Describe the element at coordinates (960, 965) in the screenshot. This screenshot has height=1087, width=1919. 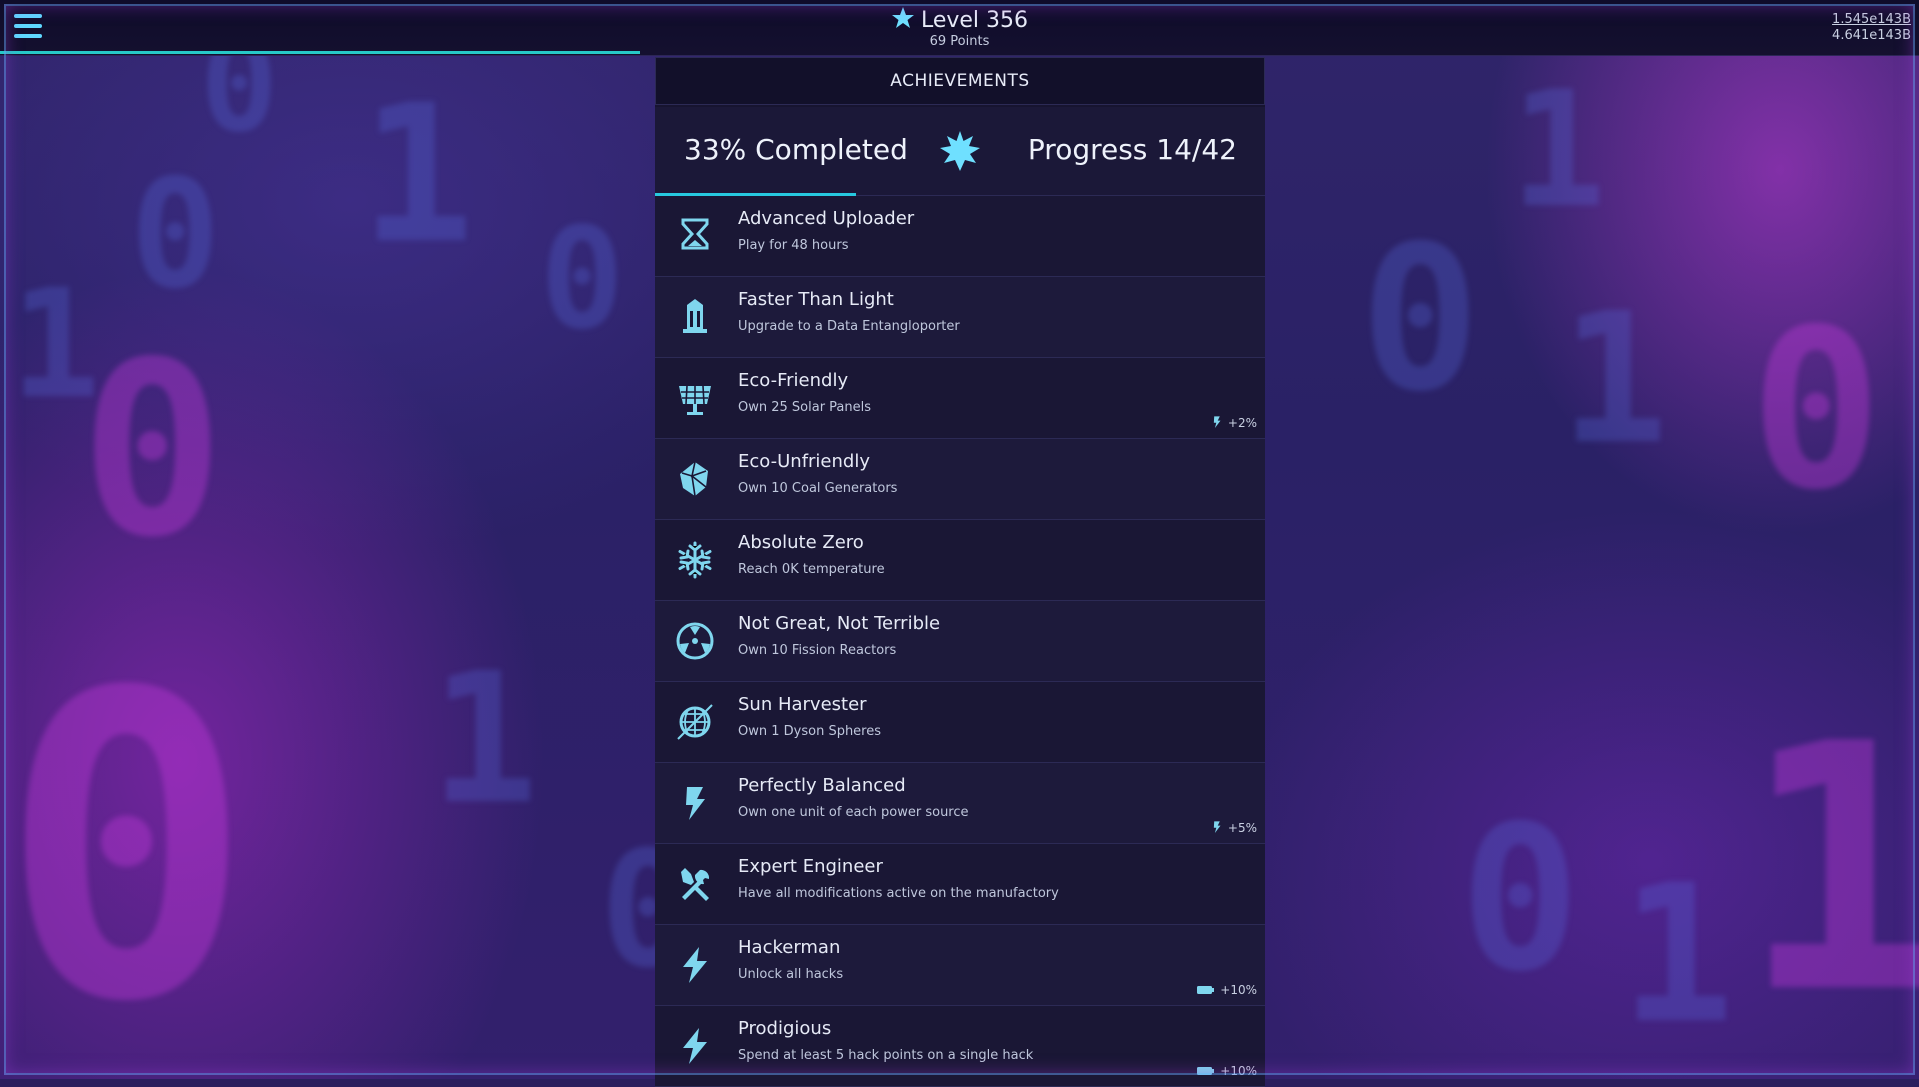
I see `achievement-item: Hackerman Unlock all hacks +10%` at that location.